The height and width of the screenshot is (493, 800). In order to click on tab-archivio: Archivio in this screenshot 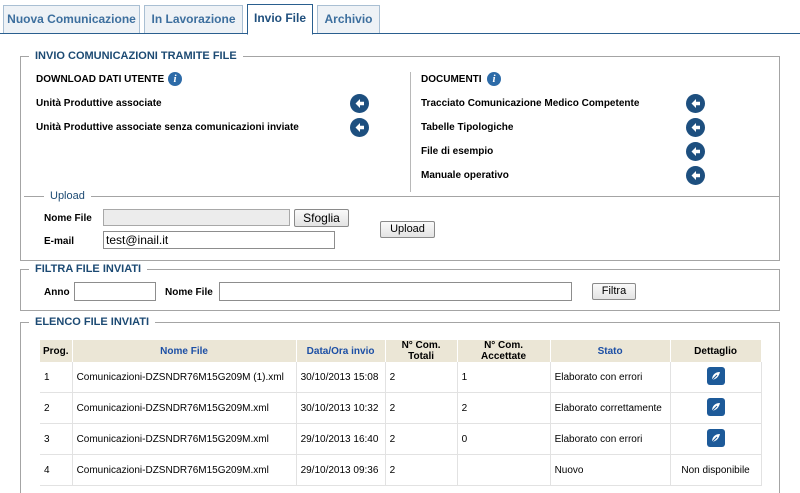, I will do `click(348, 19)`.